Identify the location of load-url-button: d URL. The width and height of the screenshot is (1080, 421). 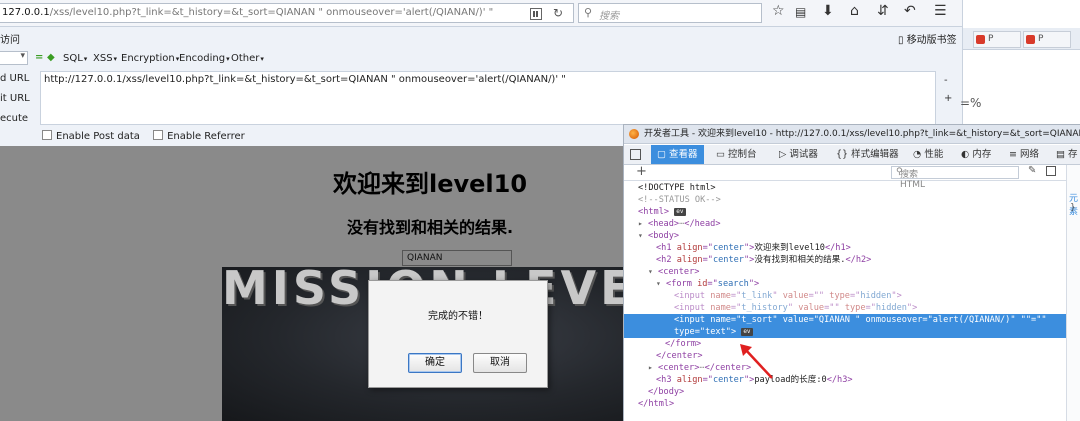
(14, 78).